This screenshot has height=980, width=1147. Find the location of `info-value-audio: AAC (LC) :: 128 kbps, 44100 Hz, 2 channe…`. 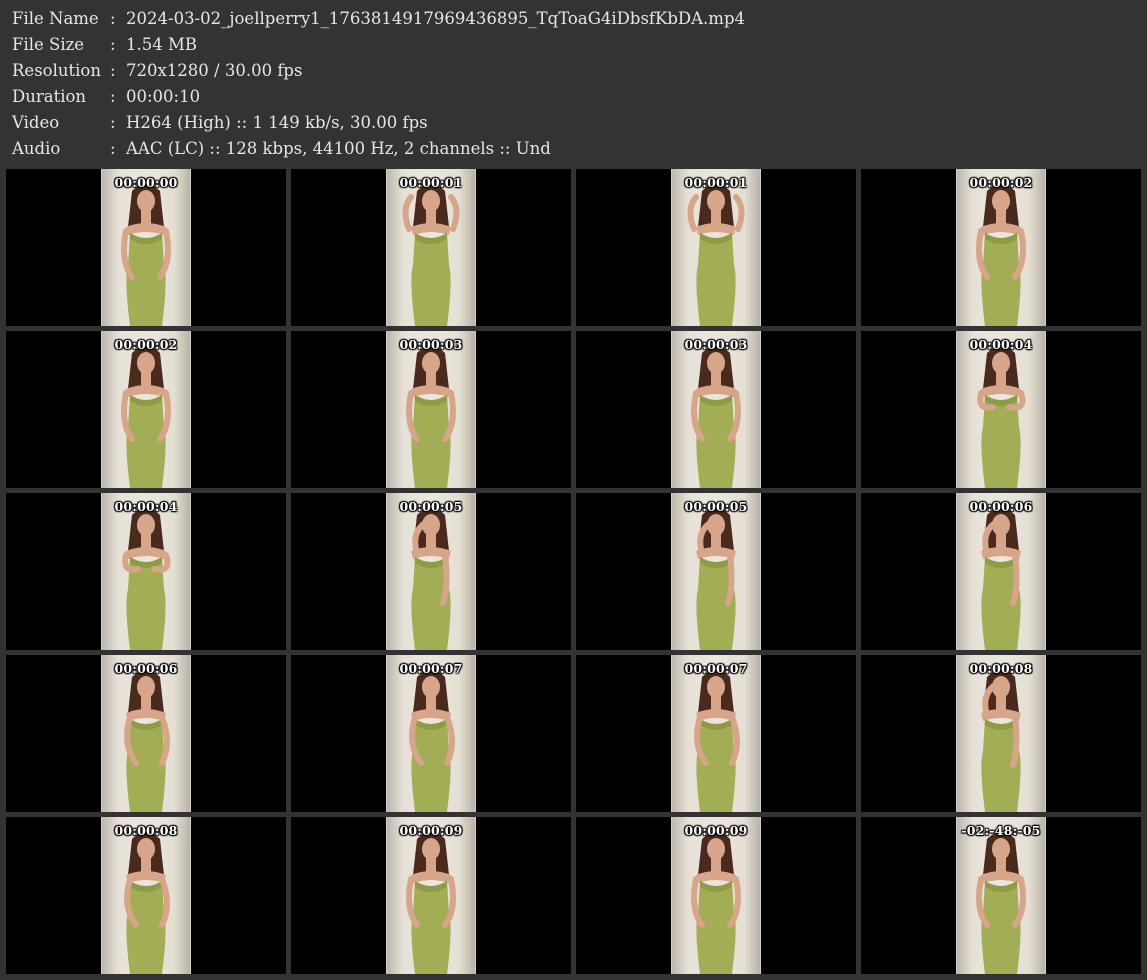

info-value-audio: AAC (LC) :: 128 kbps, 44100 Hz, 2 channe… is located at coordinates (338, 148).